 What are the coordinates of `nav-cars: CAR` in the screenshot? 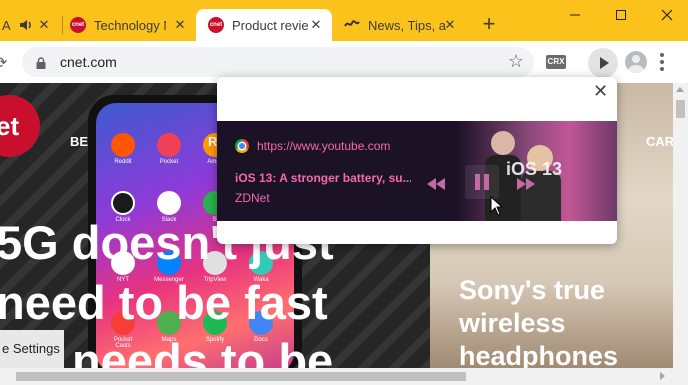 It's located at (659, 141).